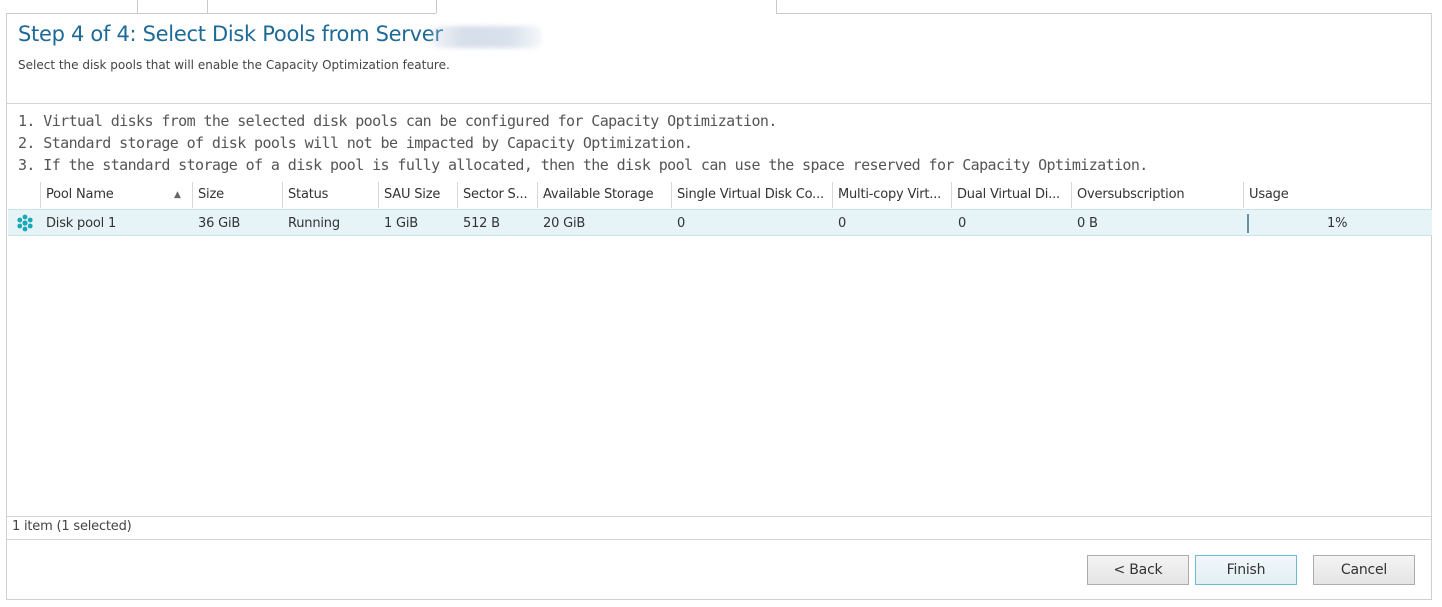 The height and width of the screenshot is (607, 1442). What do you see at coordinates (72, 526) in the screenshot?
I see `grid-status-text: 1 item (1 selected)` at bounding box center [72, 526].